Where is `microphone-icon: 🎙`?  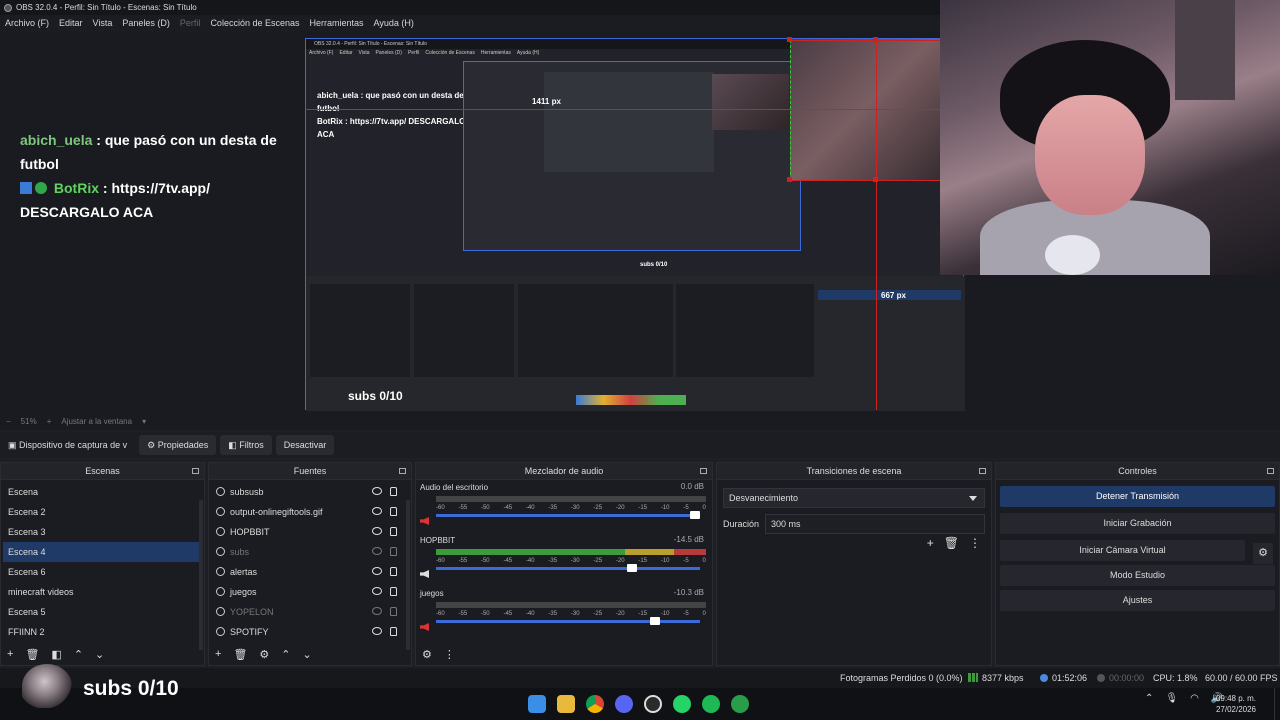
microphone-icon: 🎙 is located at coordinates (1171, 698).